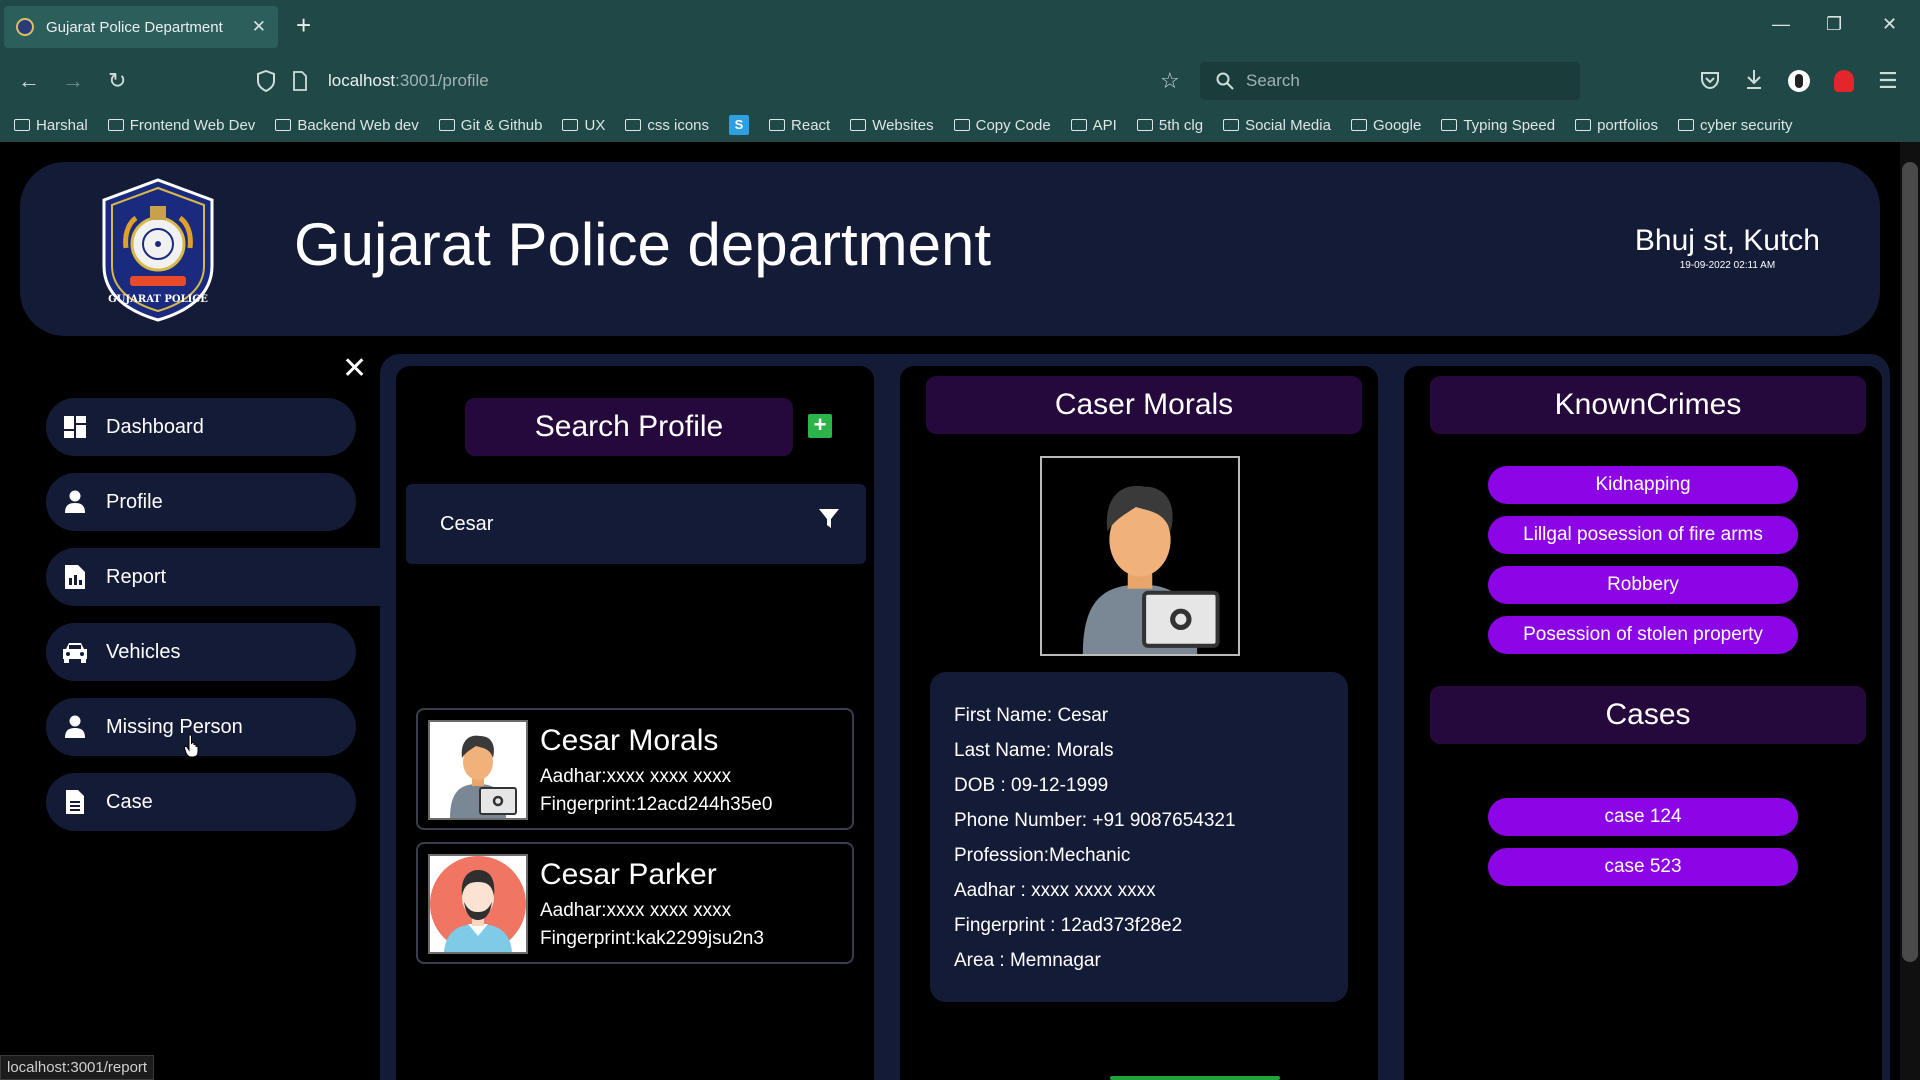  What do you see at coordinates (25, 27) in the screenshot?
I see `police-favicon-icon` at bounding box center [25, 27].